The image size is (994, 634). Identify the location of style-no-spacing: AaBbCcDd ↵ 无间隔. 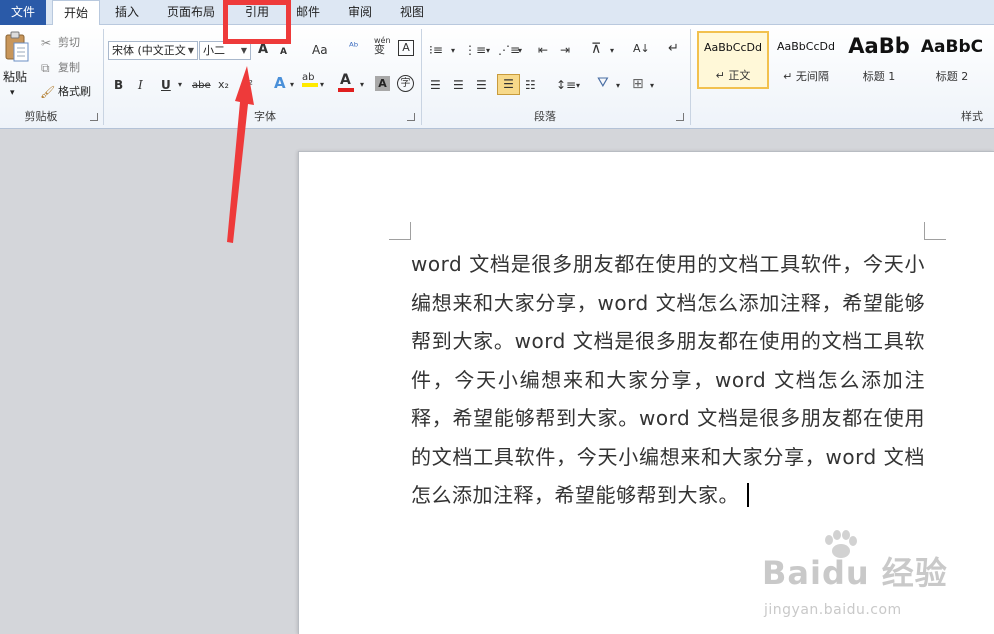
(806, 60).